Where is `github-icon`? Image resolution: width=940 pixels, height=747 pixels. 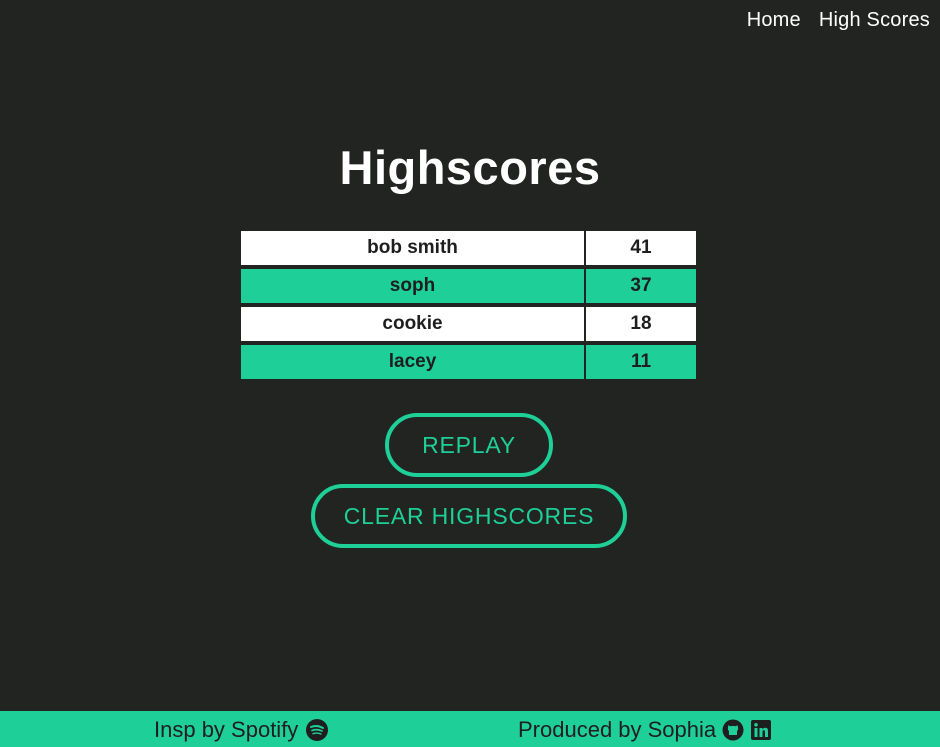 github-icon is located at coordinates (733, 730).